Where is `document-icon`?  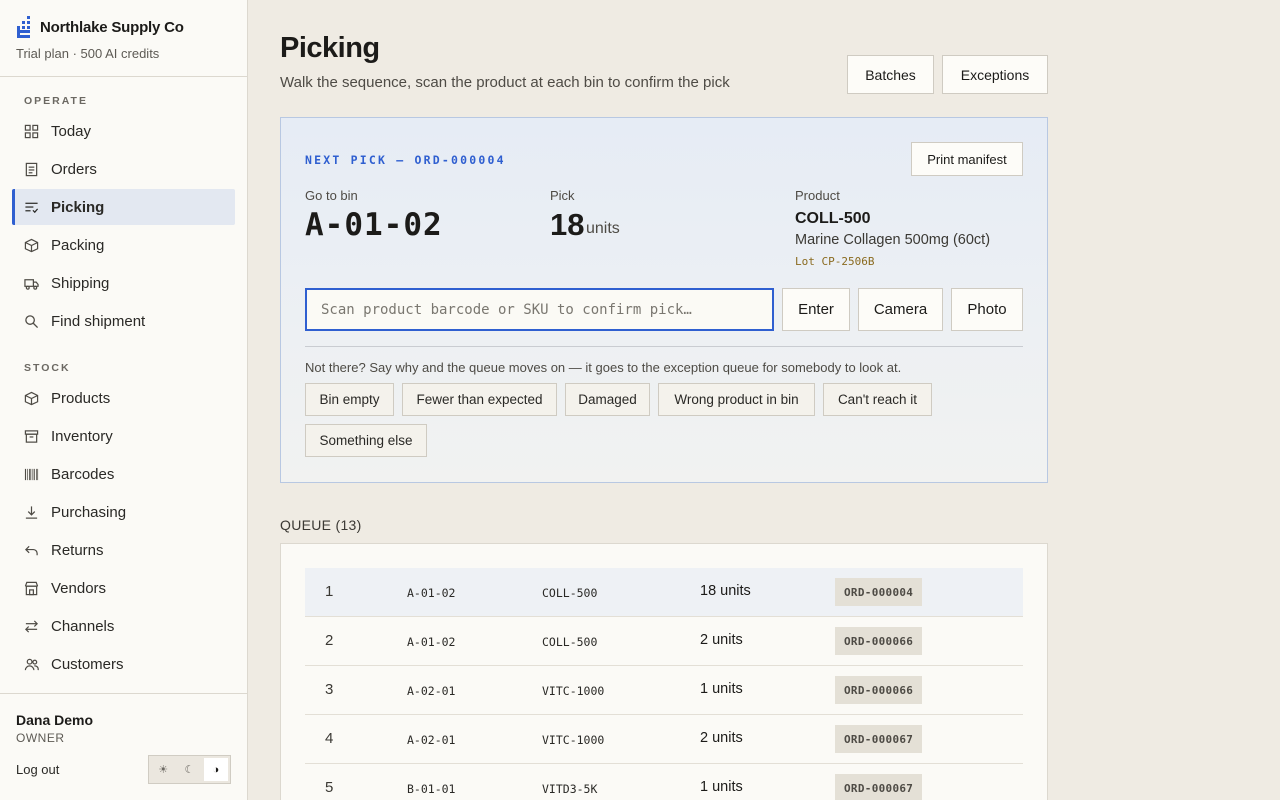
document-icon is located at coordinates (31, 169).